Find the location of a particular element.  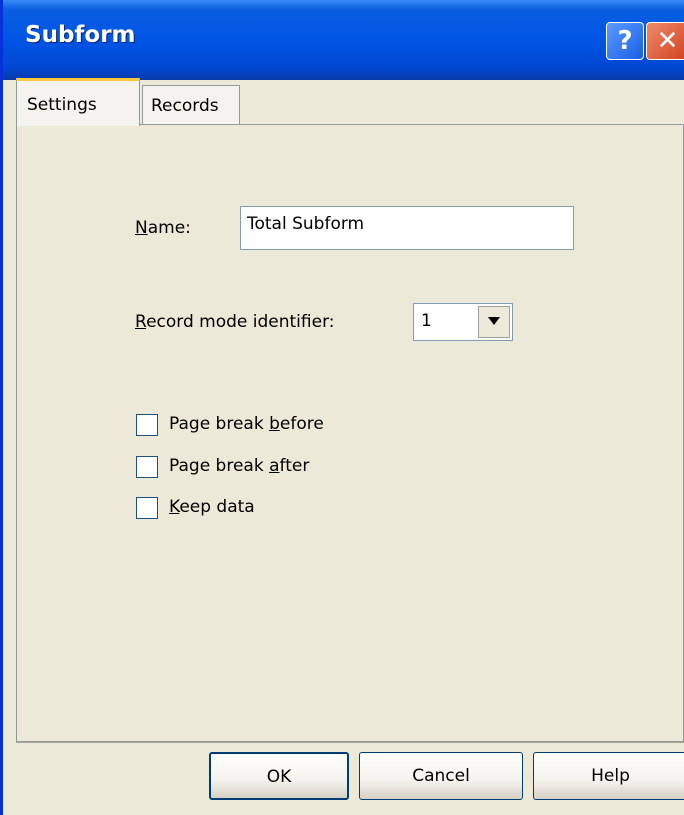

help-title-button: ? is located at coordinates (625, 41).